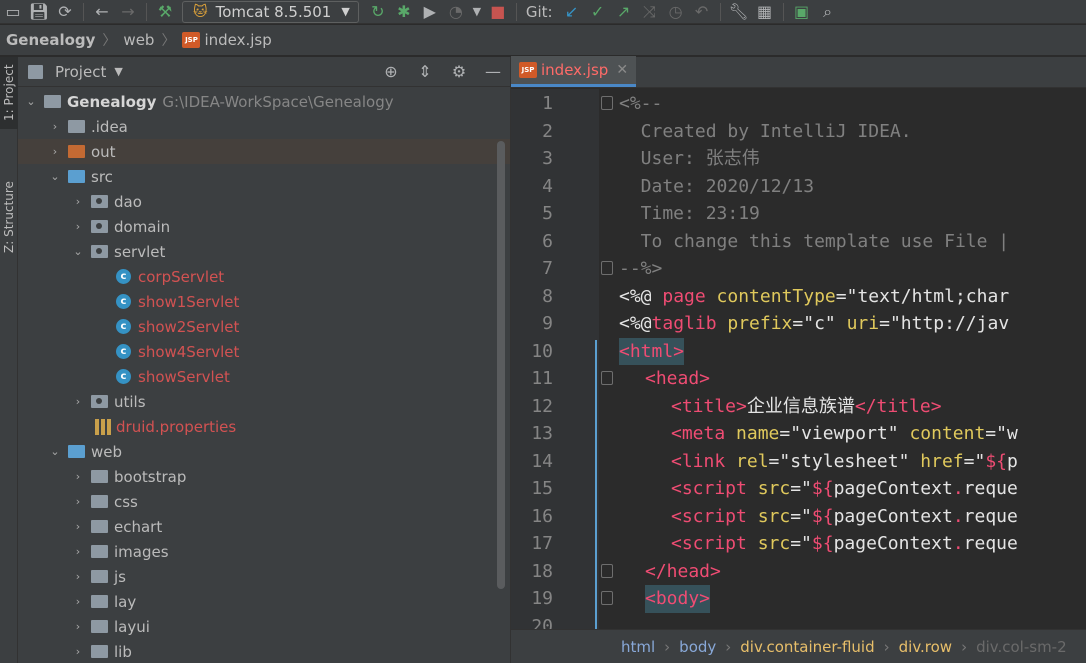 Image resolution: width=1086 pixels, height=663 pixels. I want to click on build-hammer-icon: ⚒, so click(165, 12).